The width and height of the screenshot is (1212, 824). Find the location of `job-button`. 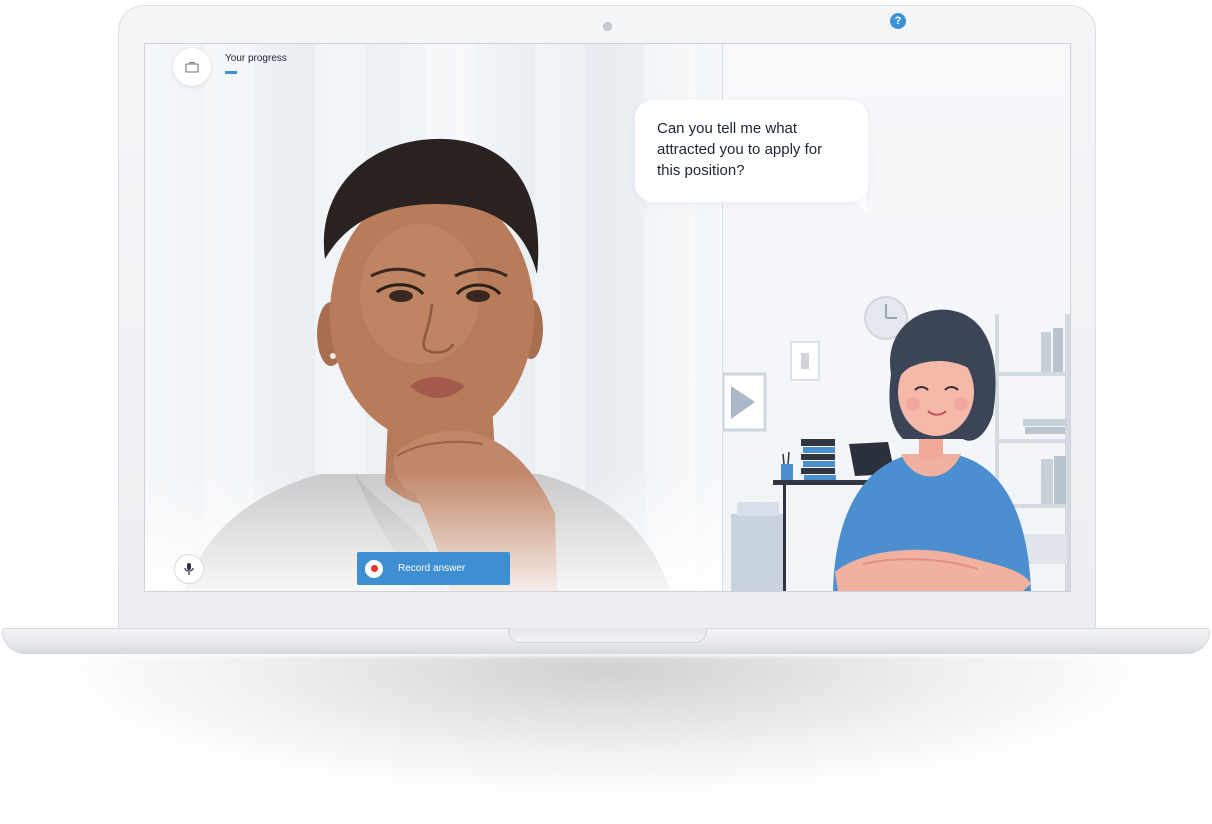

job-button is located at coordinates (192, 67).